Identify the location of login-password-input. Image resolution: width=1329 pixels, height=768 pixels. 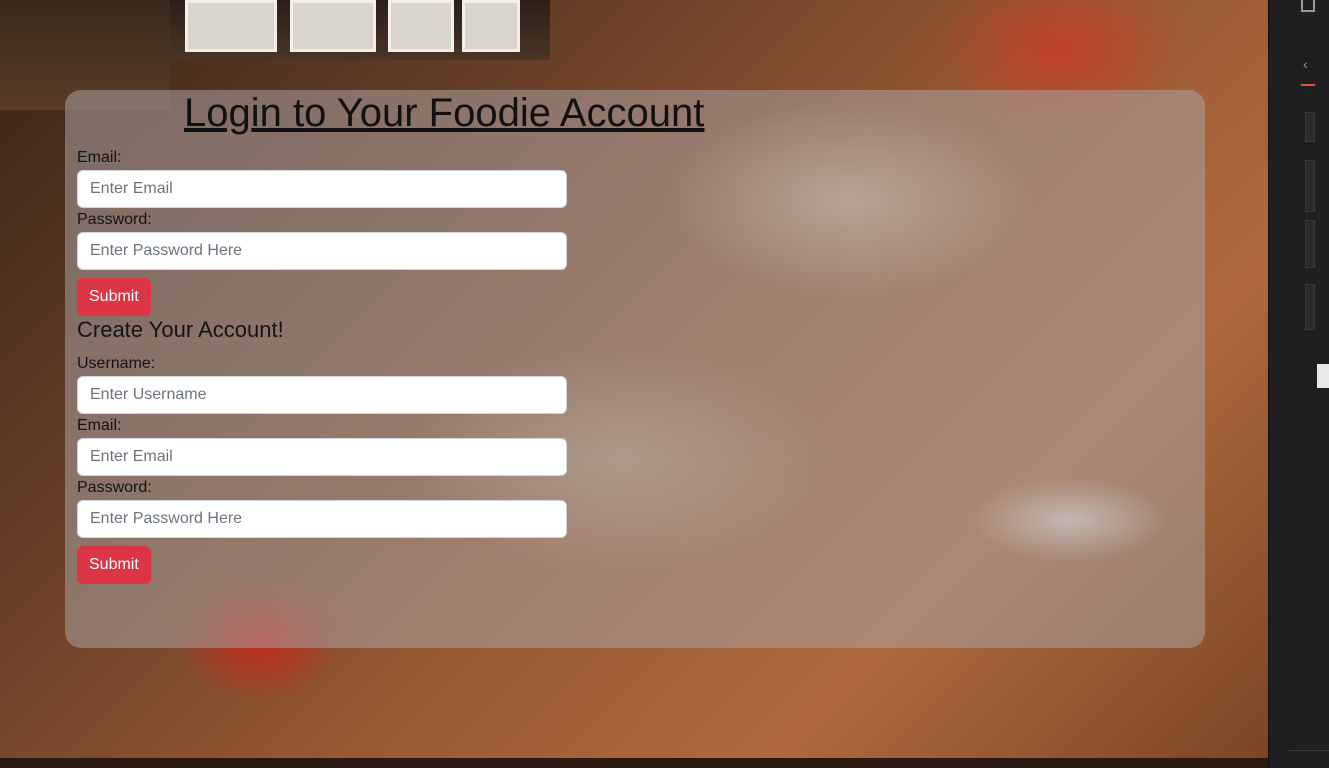
(322, 251).